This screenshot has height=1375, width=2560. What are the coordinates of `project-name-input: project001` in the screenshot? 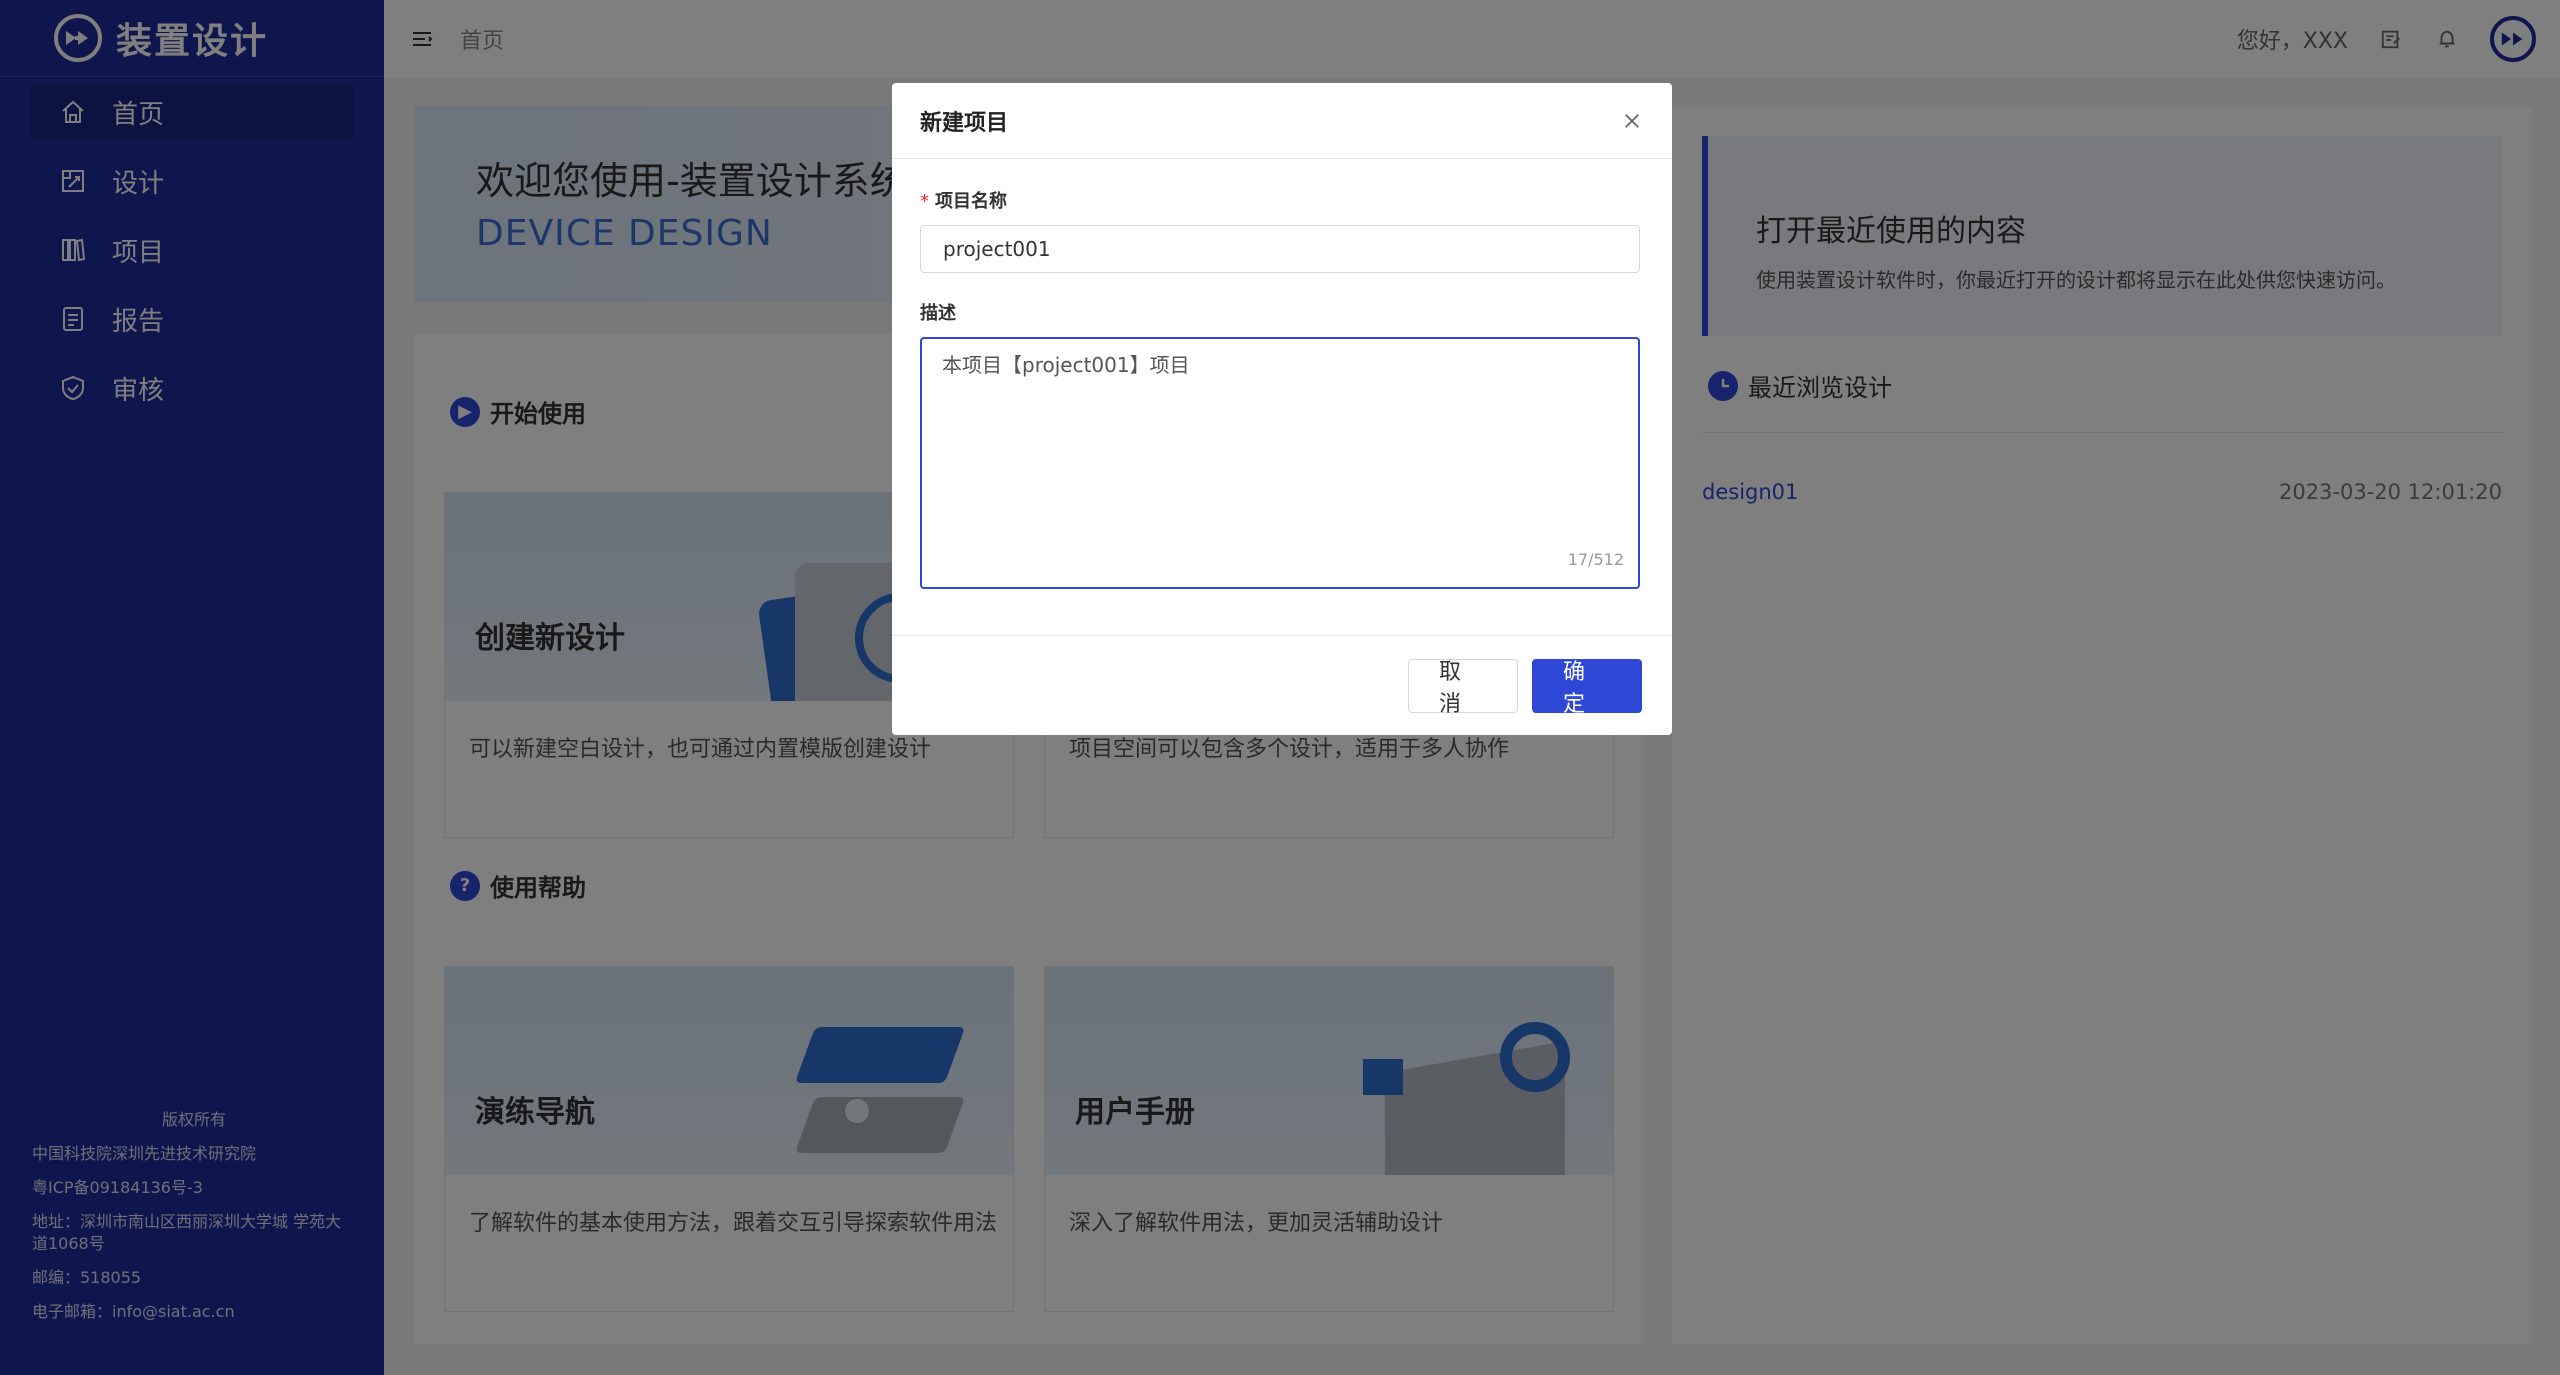 It's located at (1280, 249).